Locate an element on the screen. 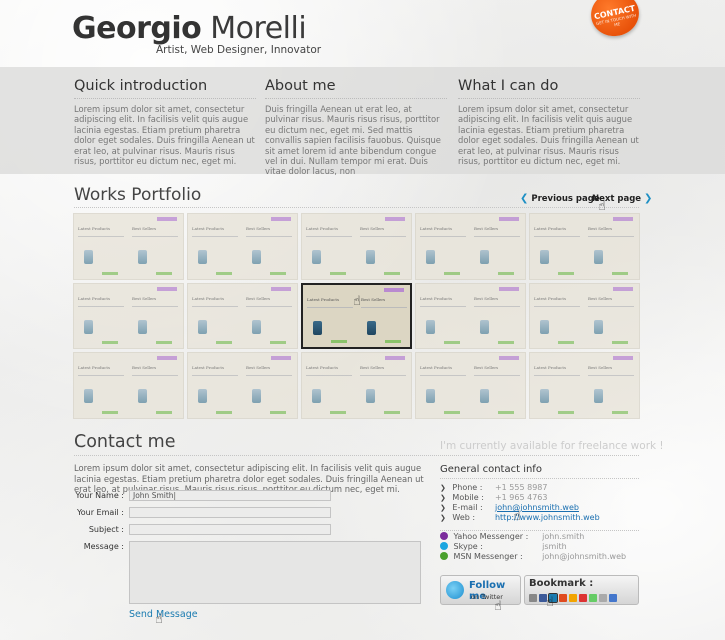  yahoo-label: Yahoo Messenger : is located at coordinates (491, 536).